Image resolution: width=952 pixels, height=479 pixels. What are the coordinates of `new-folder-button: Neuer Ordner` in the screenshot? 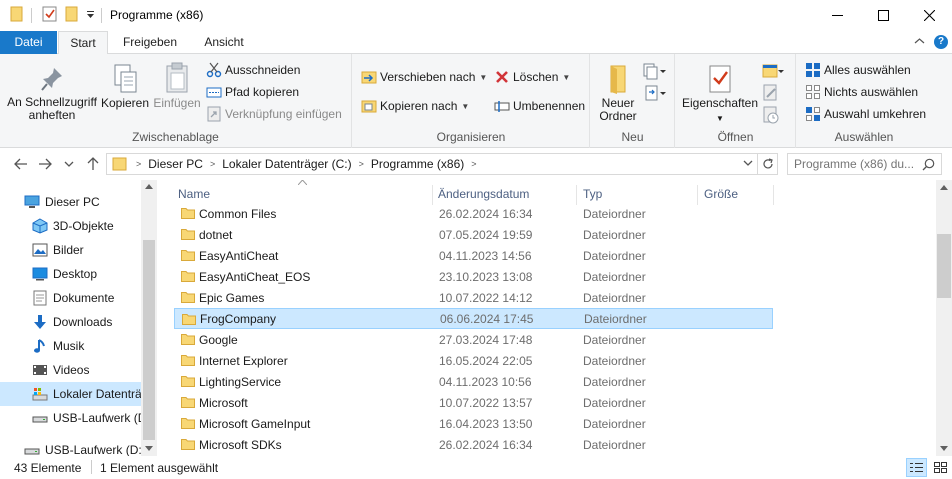 It's located at (618, 93).